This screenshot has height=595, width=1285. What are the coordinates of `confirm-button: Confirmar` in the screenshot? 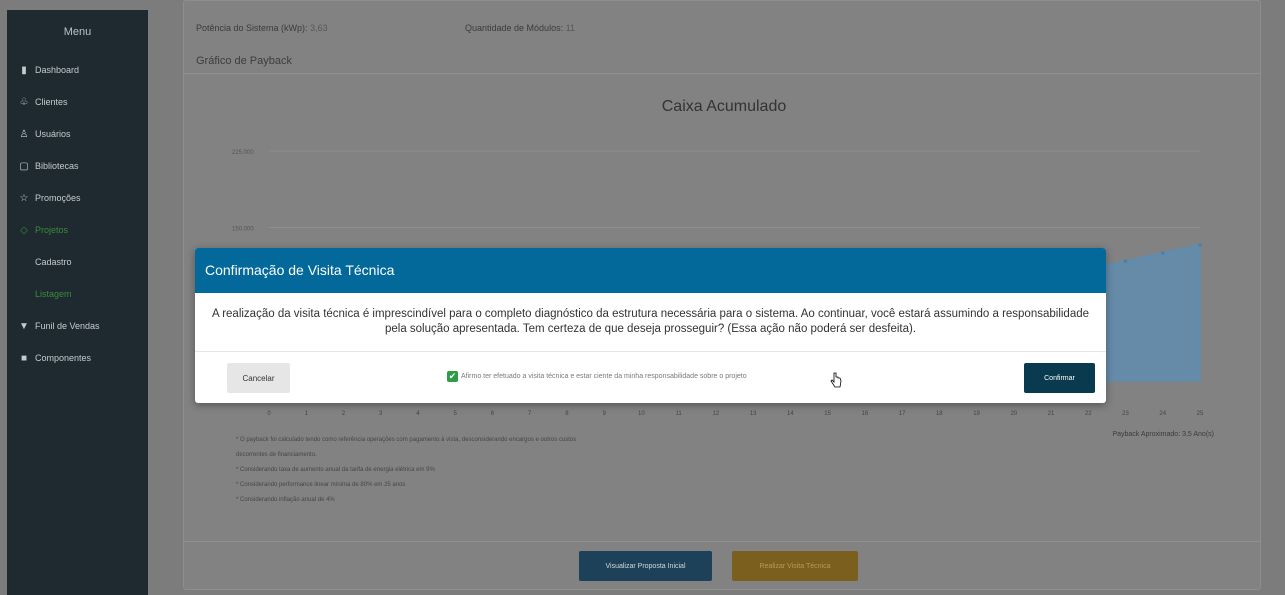 It's located at (1059, 378).